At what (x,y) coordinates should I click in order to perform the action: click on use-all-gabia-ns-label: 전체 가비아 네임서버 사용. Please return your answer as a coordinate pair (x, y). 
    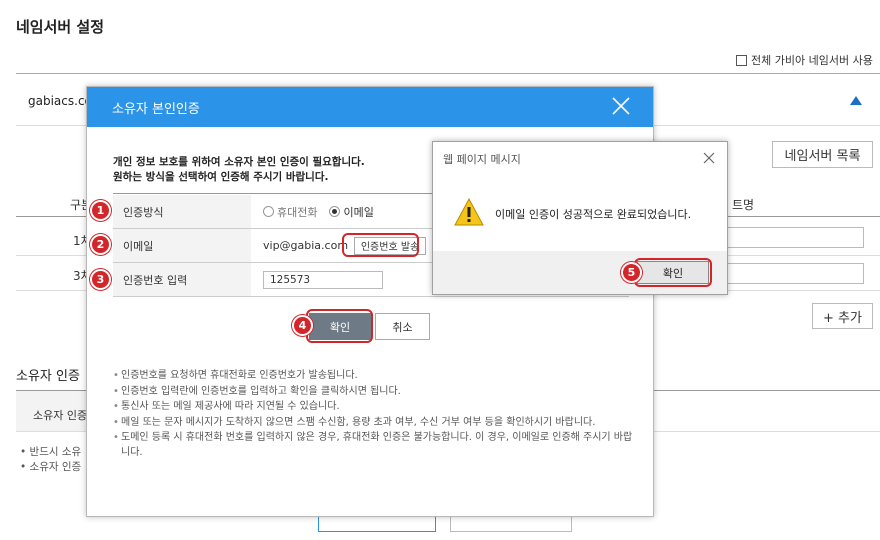
    Looking at the image, I should click on (812, 60).